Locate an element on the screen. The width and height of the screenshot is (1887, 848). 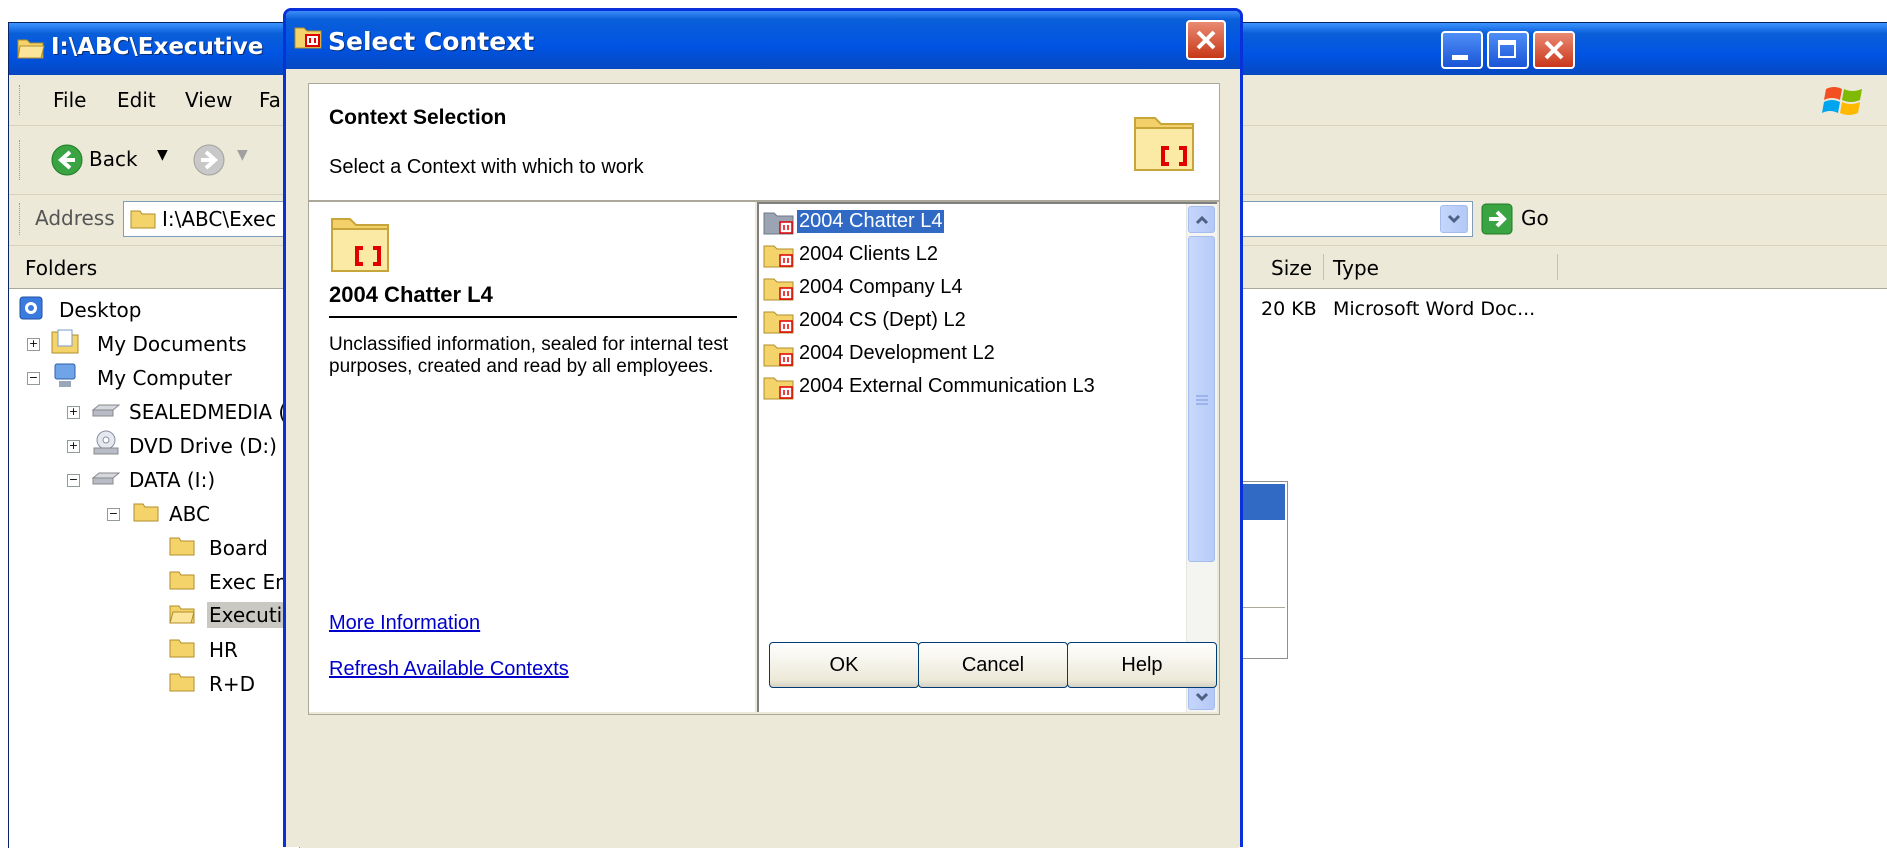
tree-label: HR is located at coordinates (223, 650).